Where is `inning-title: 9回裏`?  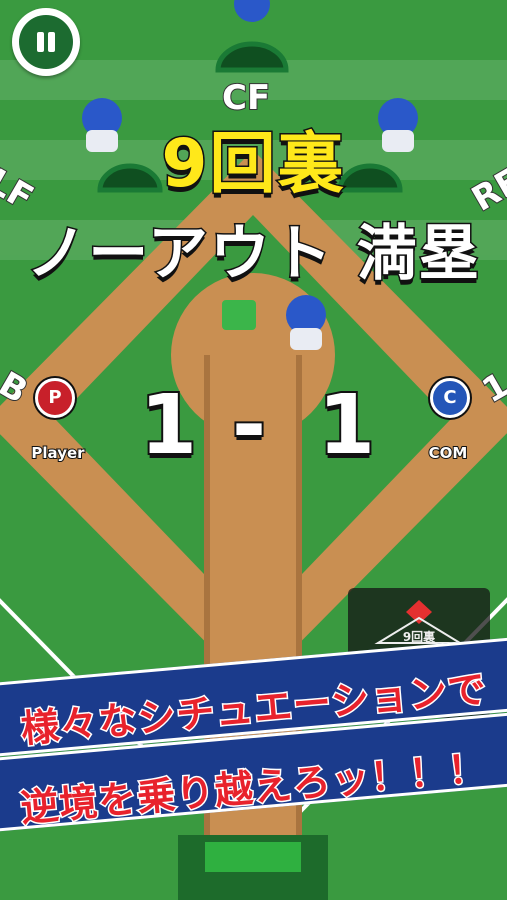 inning-title: 9回裏 is located at coordinates (253, 164).